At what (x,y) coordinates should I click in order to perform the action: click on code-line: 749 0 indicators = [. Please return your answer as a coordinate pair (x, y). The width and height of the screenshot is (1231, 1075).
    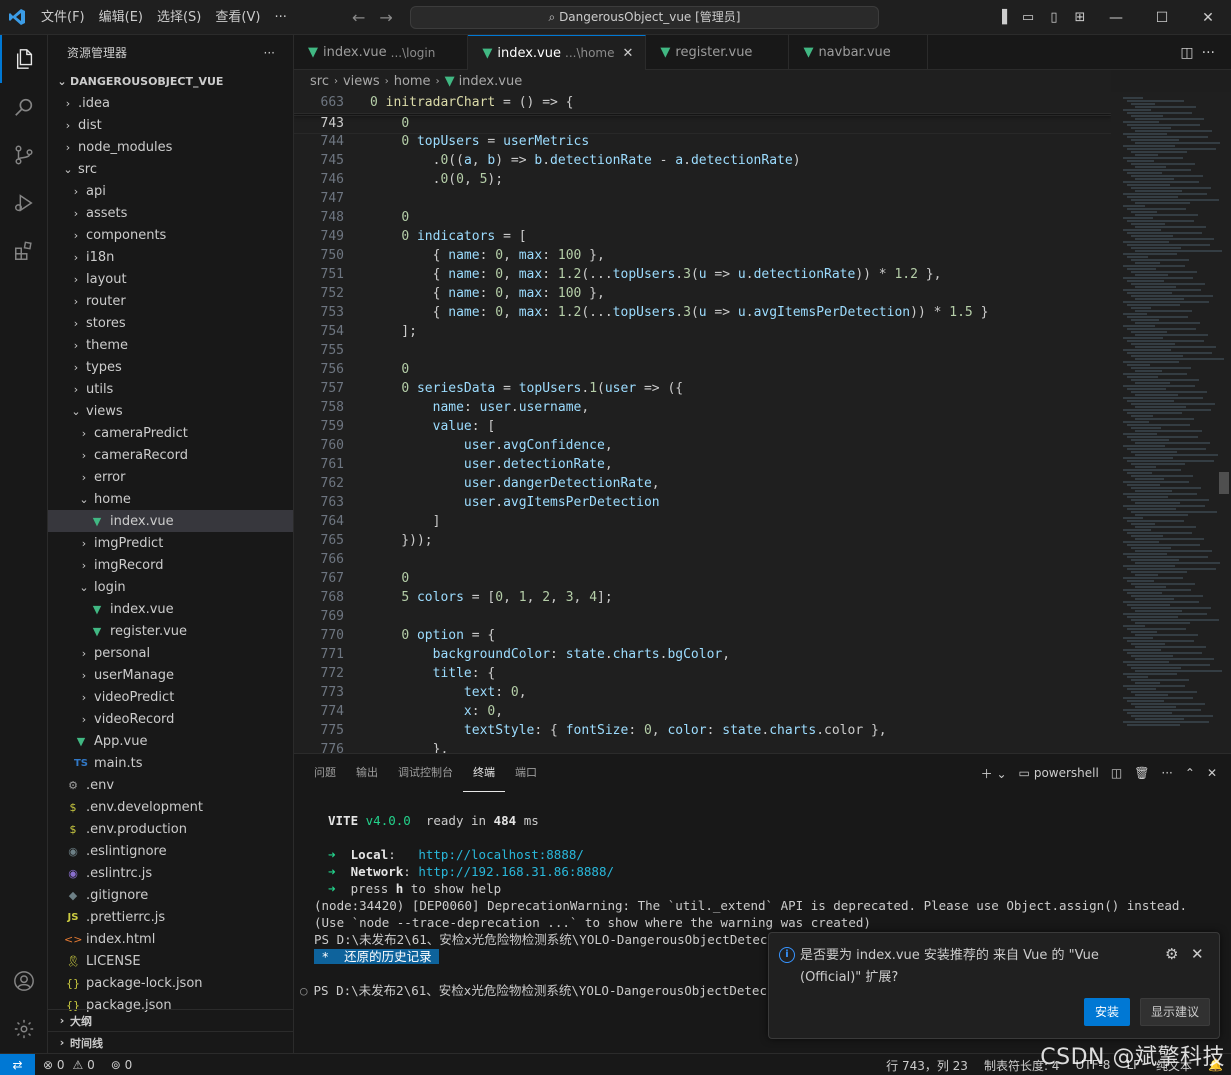
    Looking at the image, I should click on (702, 238).